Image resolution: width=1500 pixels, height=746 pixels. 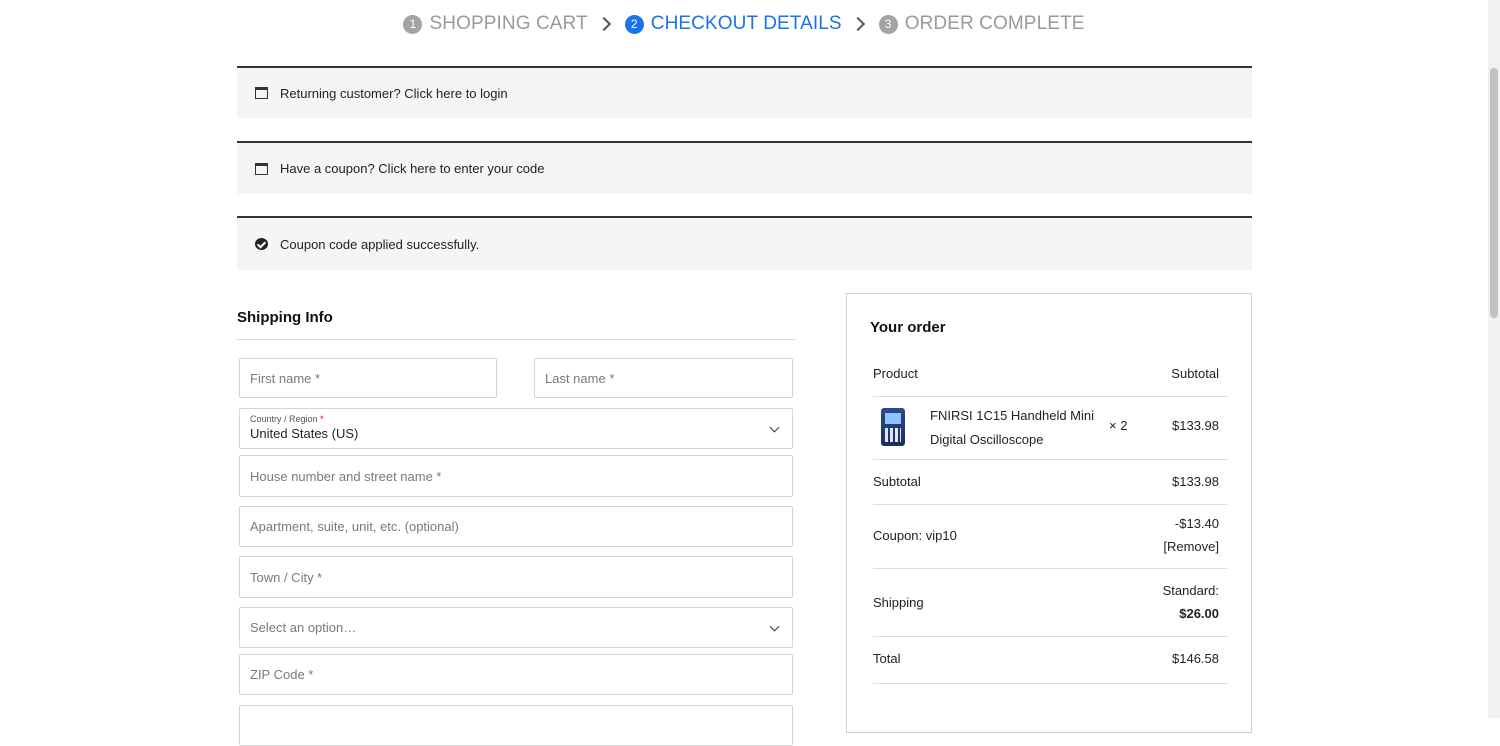 I want to click on last-name-input, so click(x=656, y=378).